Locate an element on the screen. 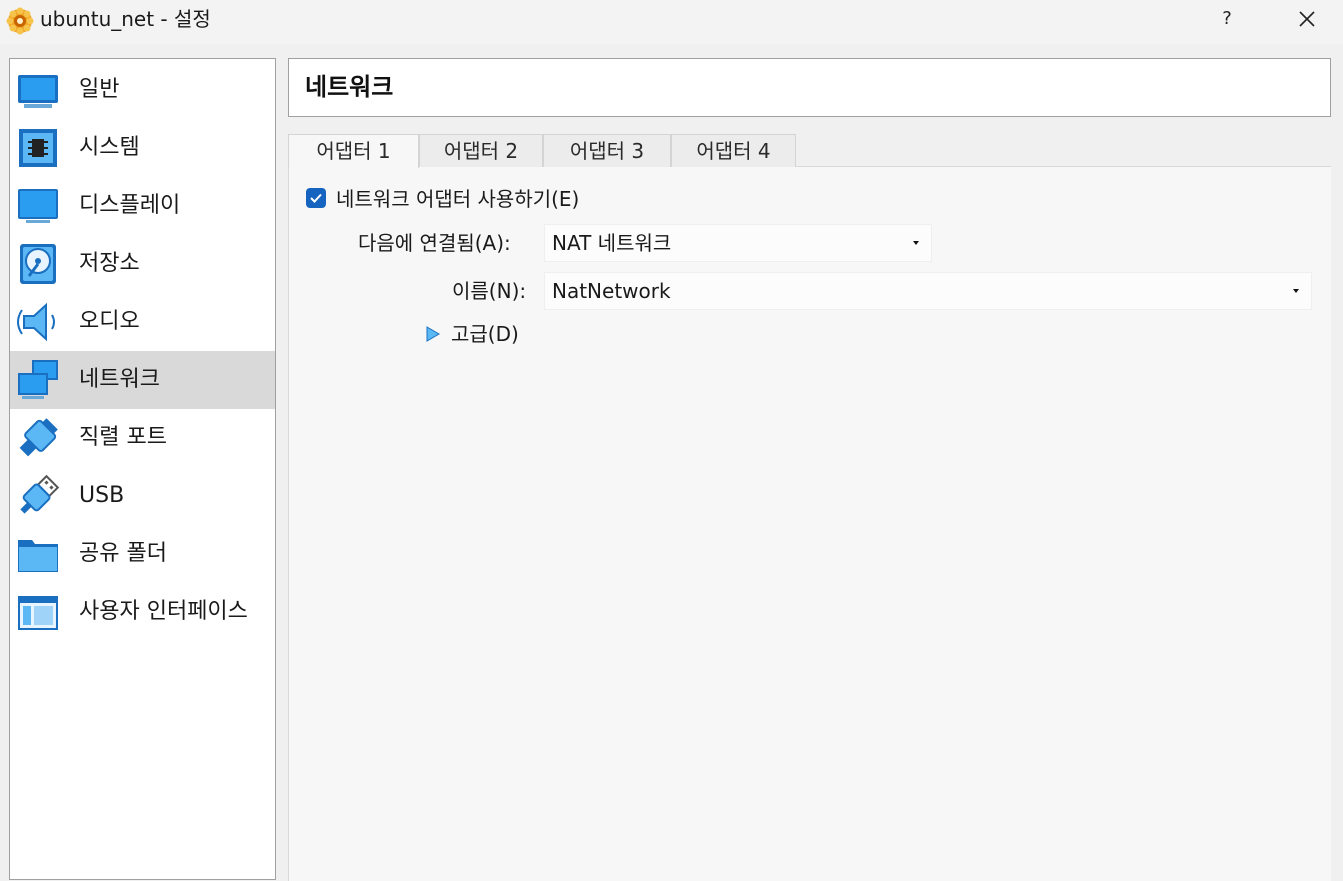 The width and height of the screenshot is (1343, 881). title-bar: ubuntu_net - 설정 ? is located at coordinates (671, 22).